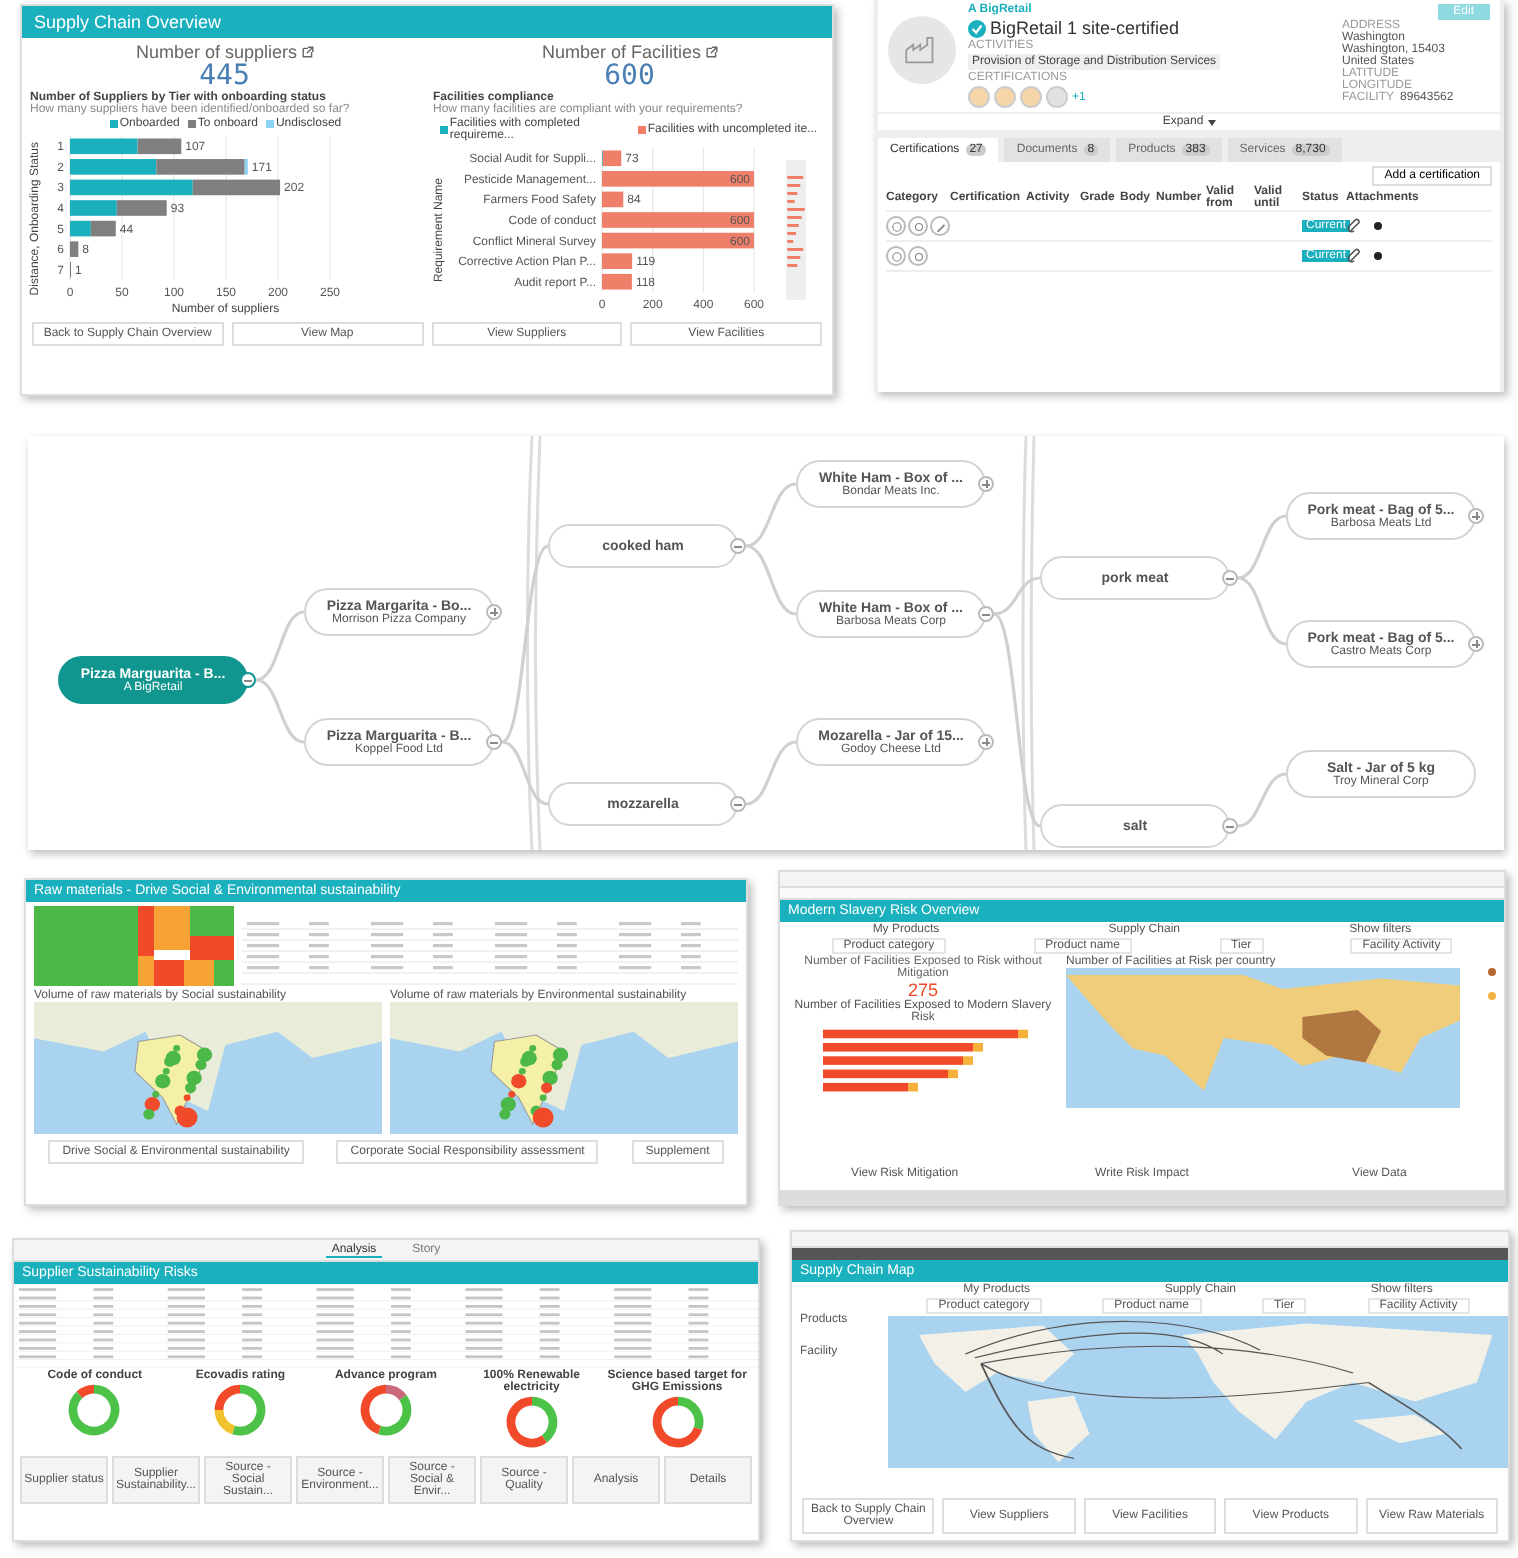  What do you see at coordinates (1211, 122) in the screenshot?
I see `caret-icon` at bounding box center [1211, 122].